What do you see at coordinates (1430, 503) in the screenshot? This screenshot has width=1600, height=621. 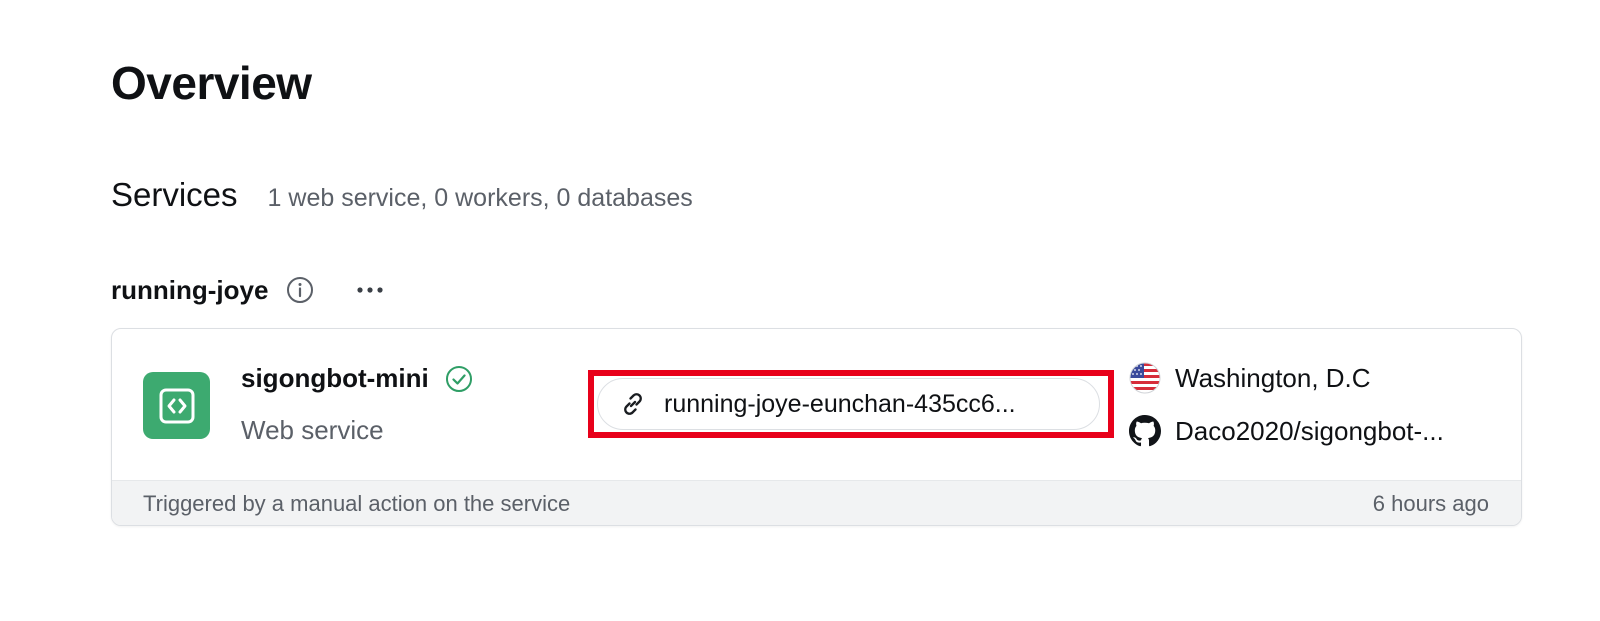 I see `deploy-time-text: 6 hours ago` at bounding box center [1430, 503].